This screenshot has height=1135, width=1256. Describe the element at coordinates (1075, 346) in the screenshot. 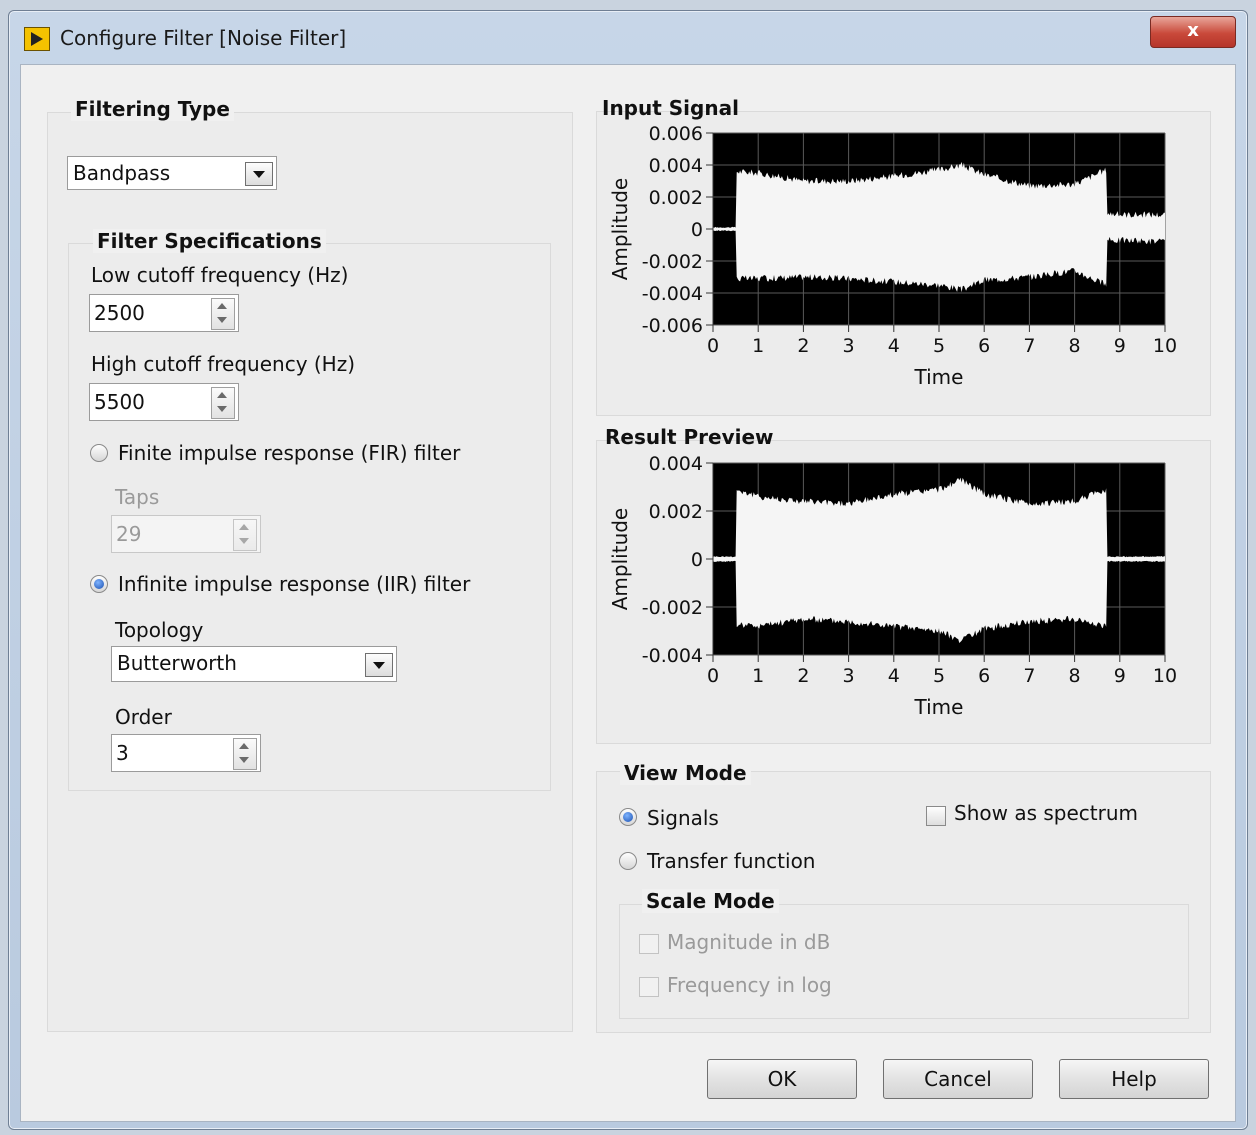

I see `input-signal-x-tick-label: 8` at that location.